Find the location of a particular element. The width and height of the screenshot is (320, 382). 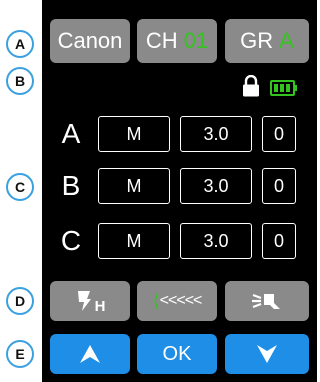

test-fire-button: ⟨ <<<<< is located at coordinates (177, 301).